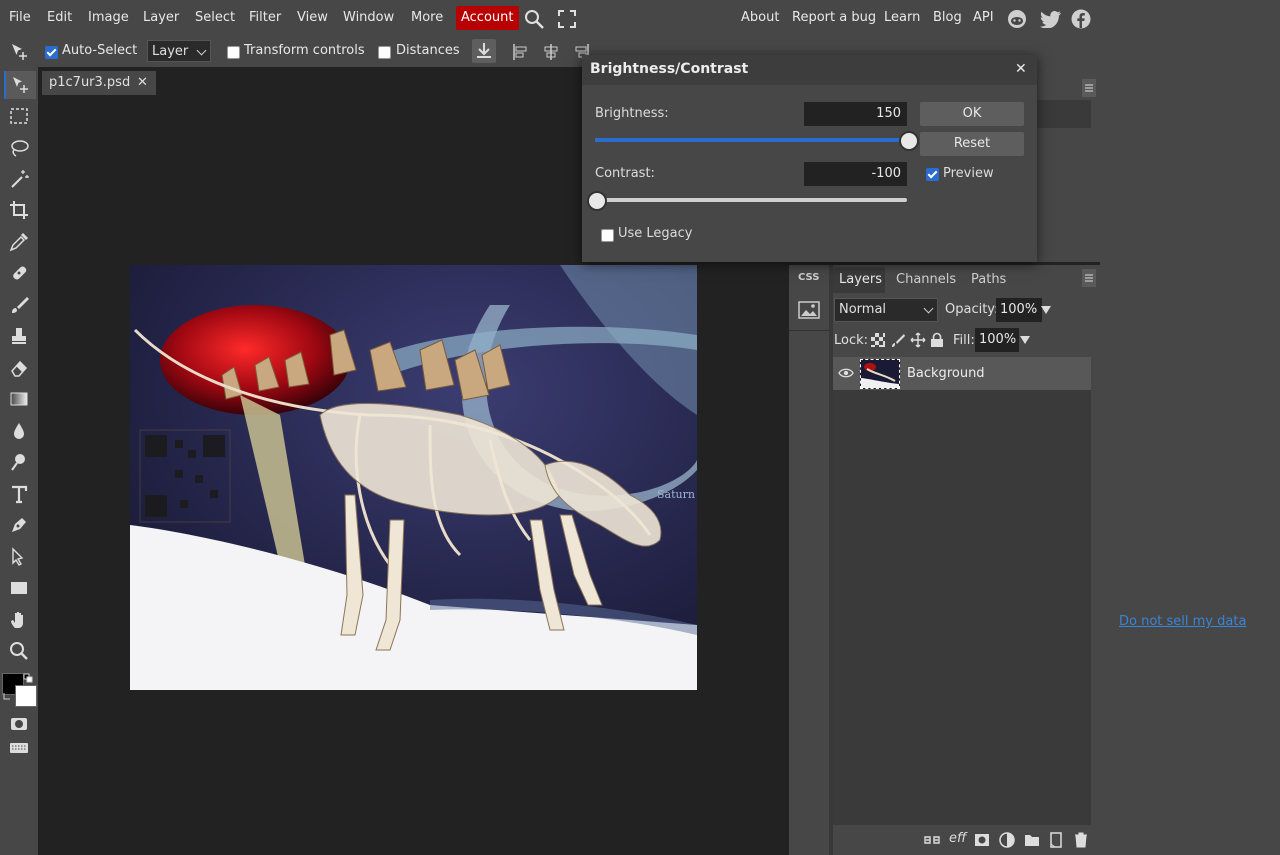  Describe the element at coordinates (19, 588) in the screenshot. I see `shape-tool` at that location.